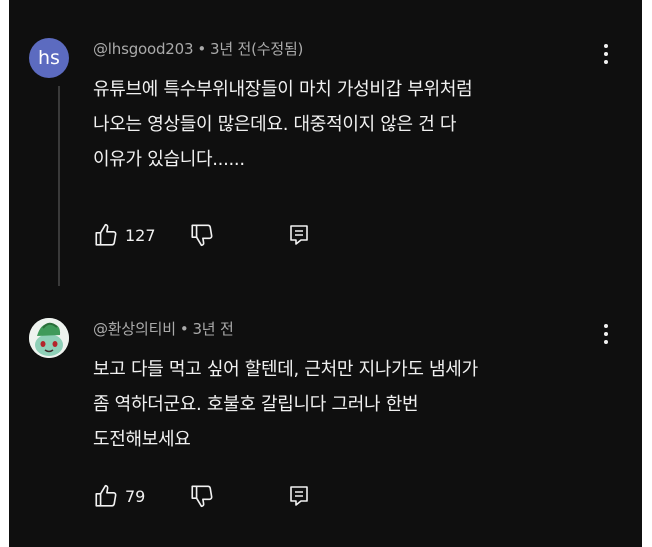 The width and height of the screenshot is (652, 547). I want to click on comment-time: 3년 전, so click(212, 329).